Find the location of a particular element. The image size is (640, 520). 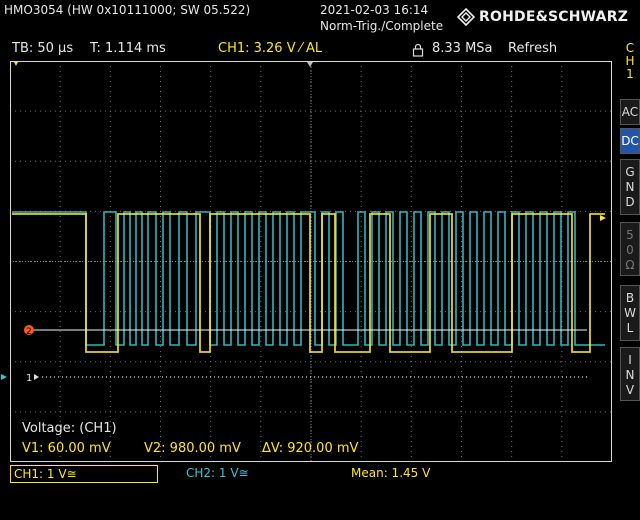

ch2-scale: CH2: 1 V≅ is located at coordinates (217, 473).